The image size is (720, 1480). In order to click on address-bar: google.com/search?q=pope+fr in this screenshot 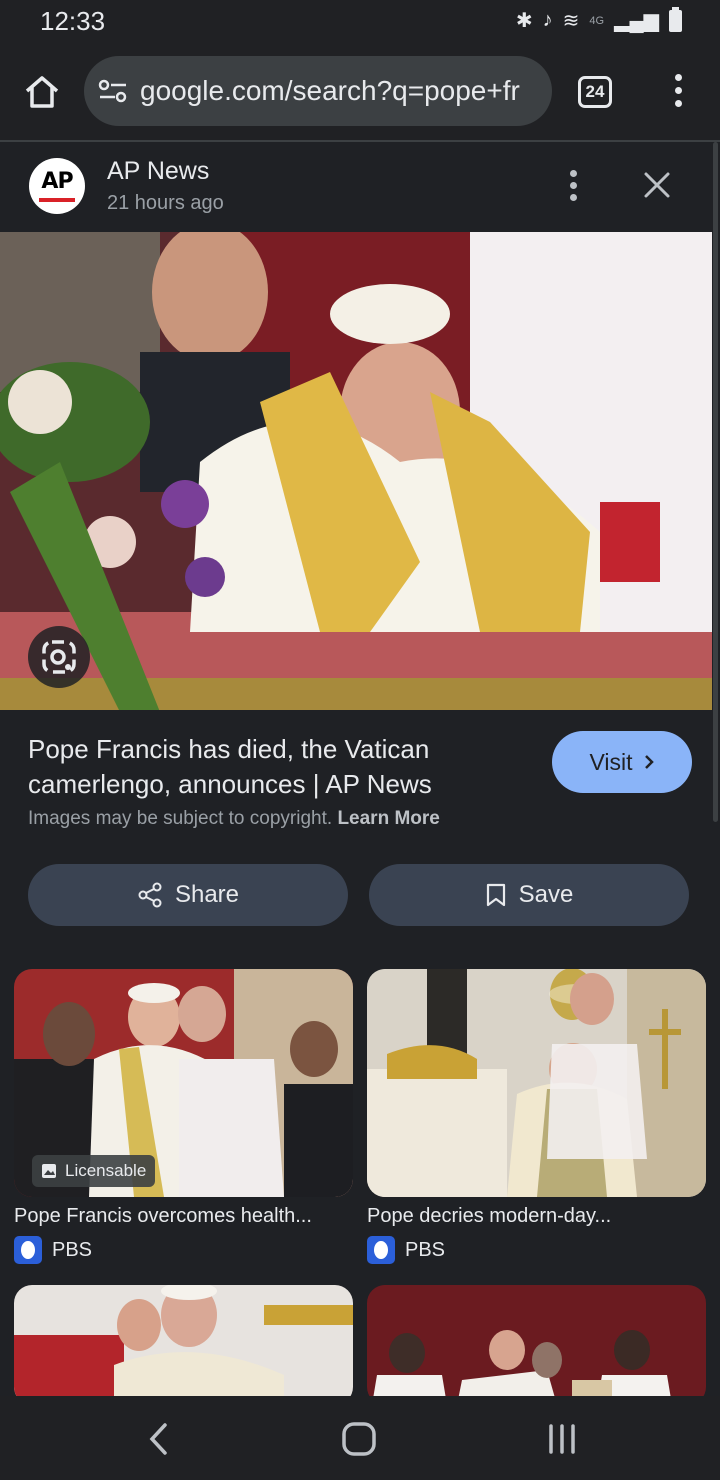, I will do `click(318, 91)`.